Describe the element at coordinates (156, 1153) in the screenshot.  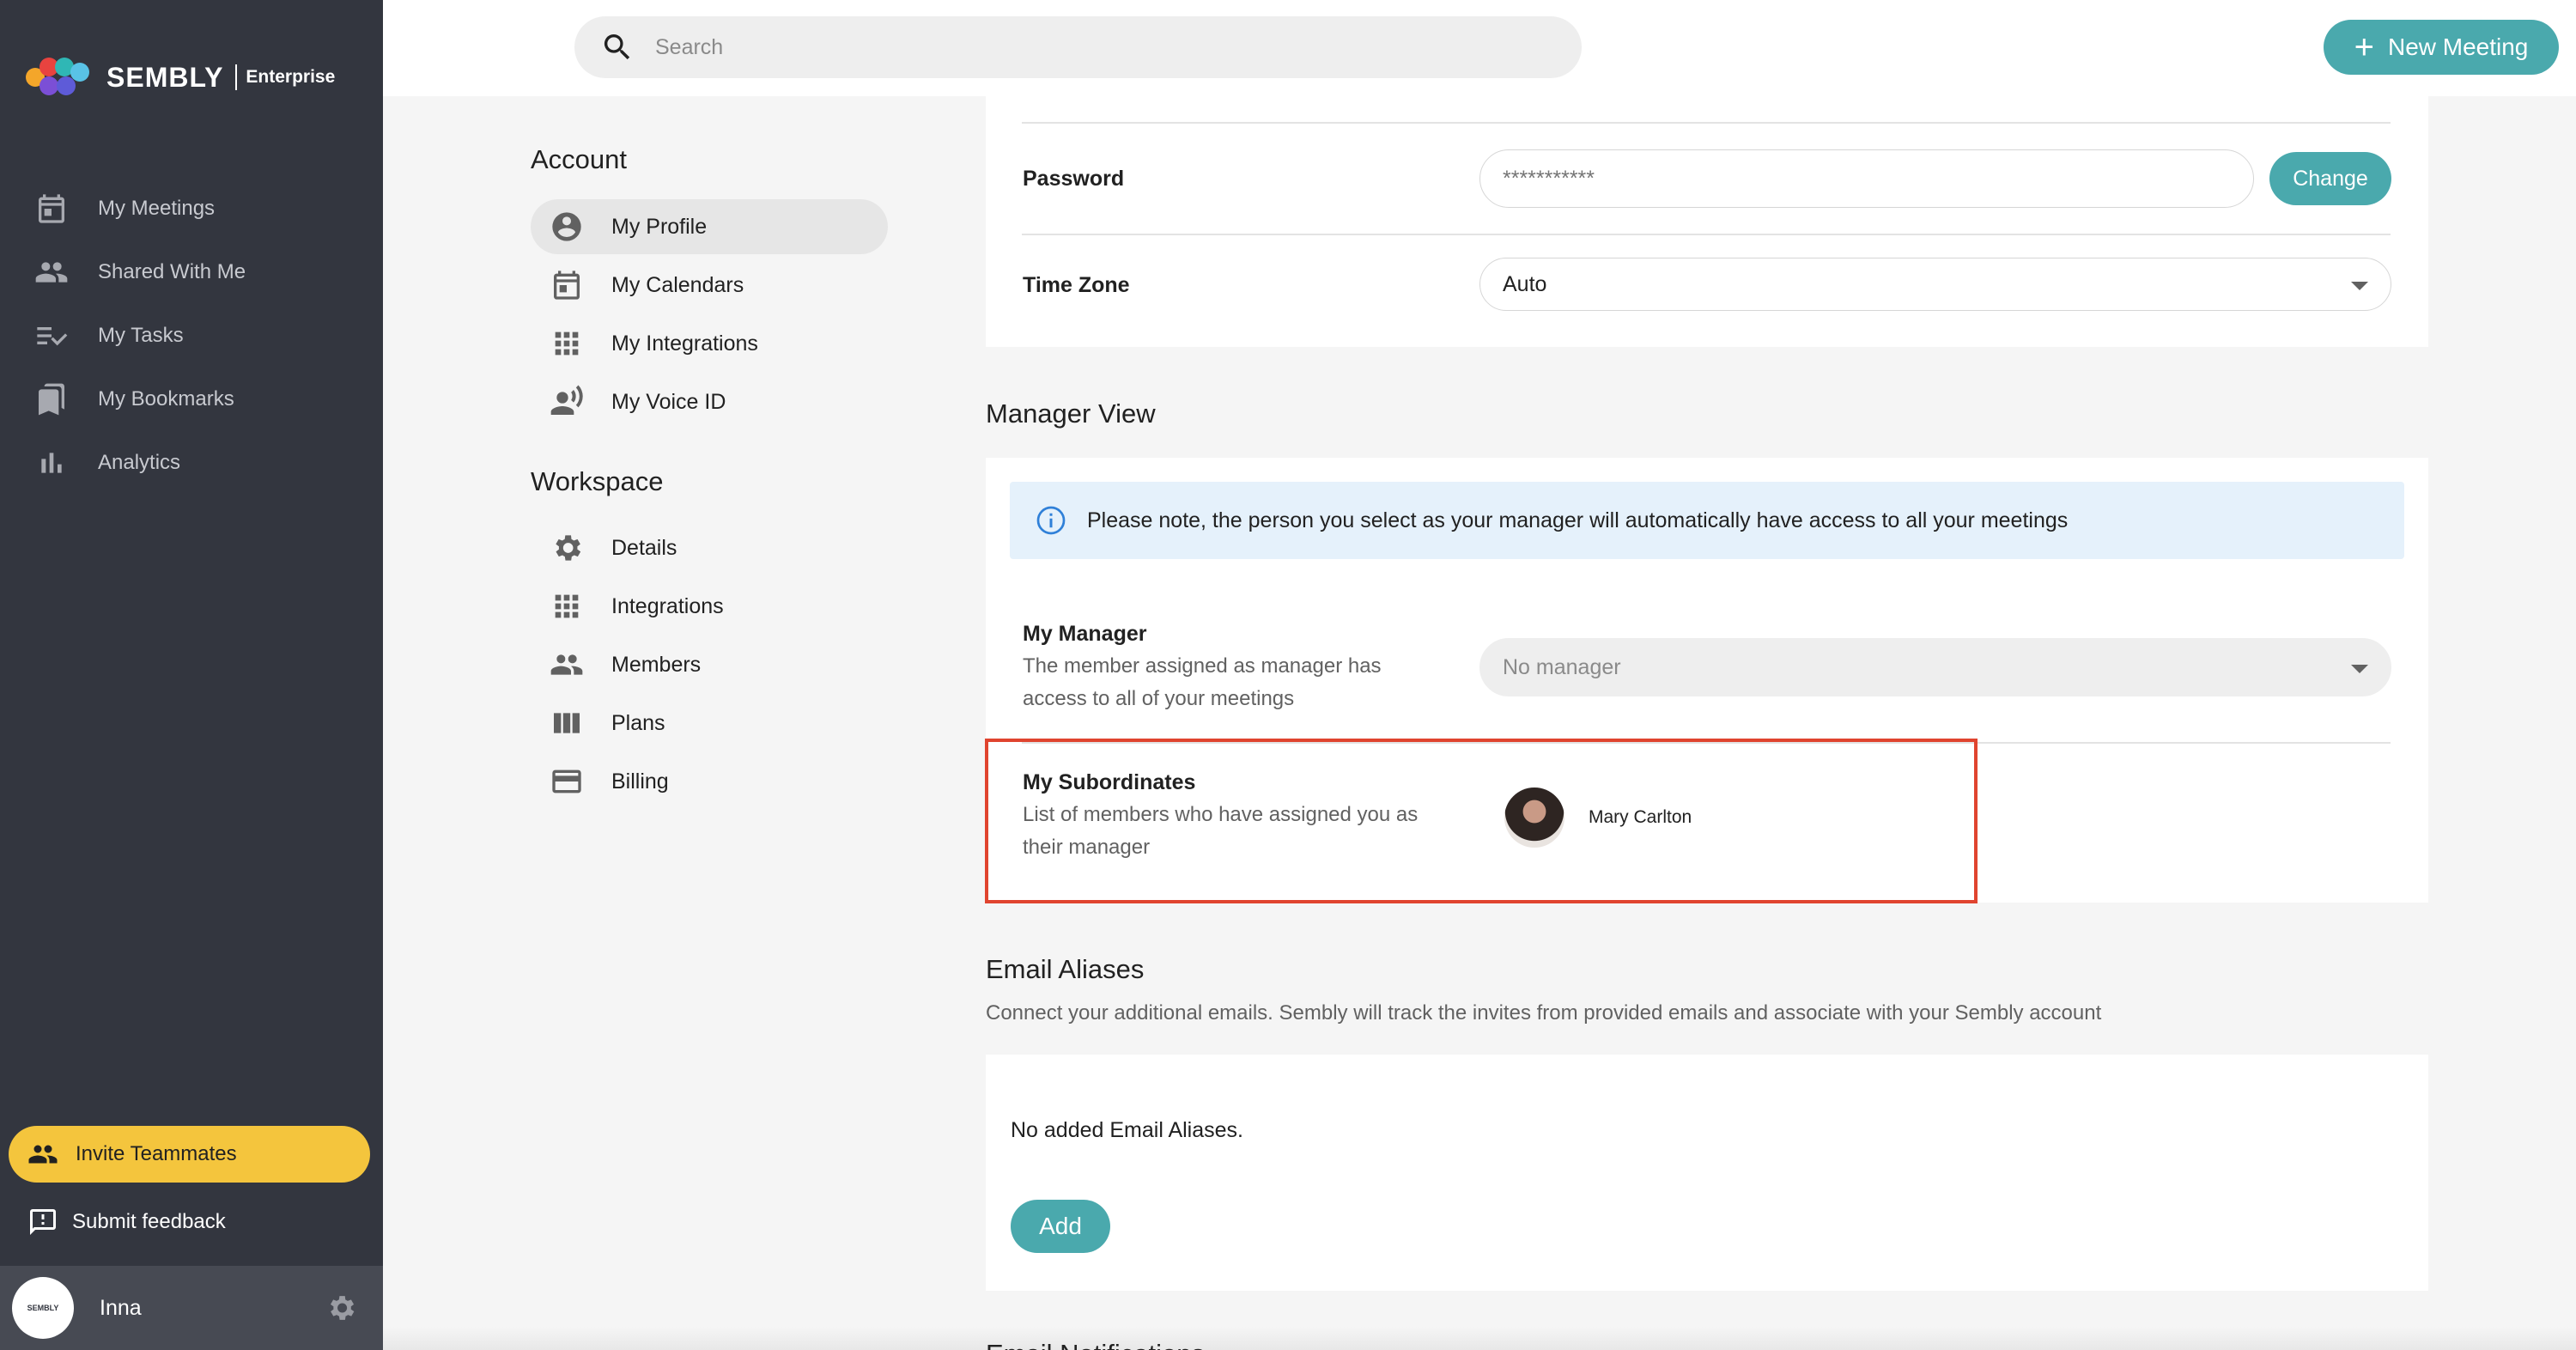
I see `invite-label: Invite Teammates` at that location.